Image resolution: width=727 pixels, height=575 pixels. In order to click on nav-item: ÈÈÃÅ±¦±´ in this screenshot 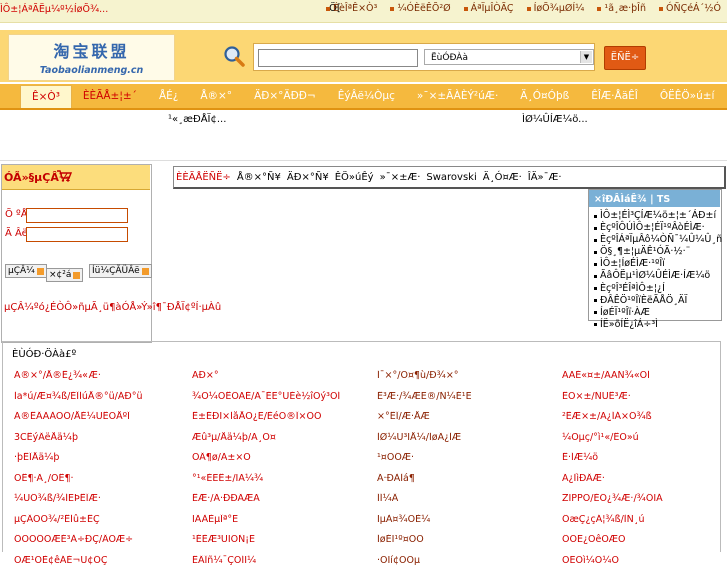, I will do `click(110, 96)`.